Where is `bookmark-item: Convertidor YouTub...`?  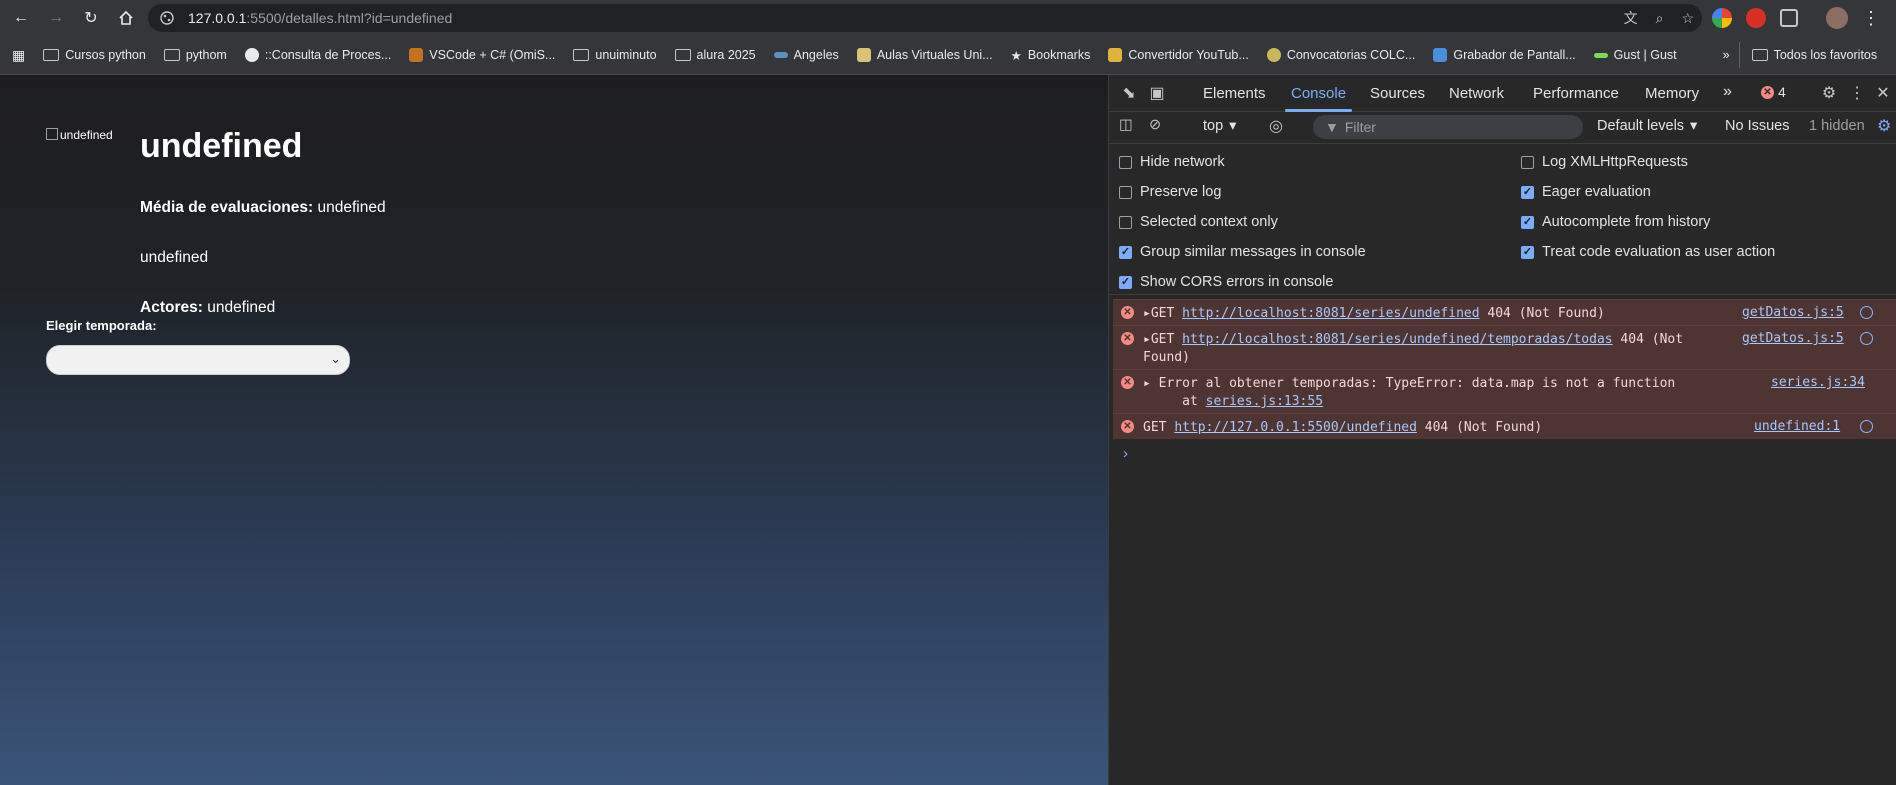 bookmark-item: Convertidor YouTub... is located at coordinates (1178, 55).